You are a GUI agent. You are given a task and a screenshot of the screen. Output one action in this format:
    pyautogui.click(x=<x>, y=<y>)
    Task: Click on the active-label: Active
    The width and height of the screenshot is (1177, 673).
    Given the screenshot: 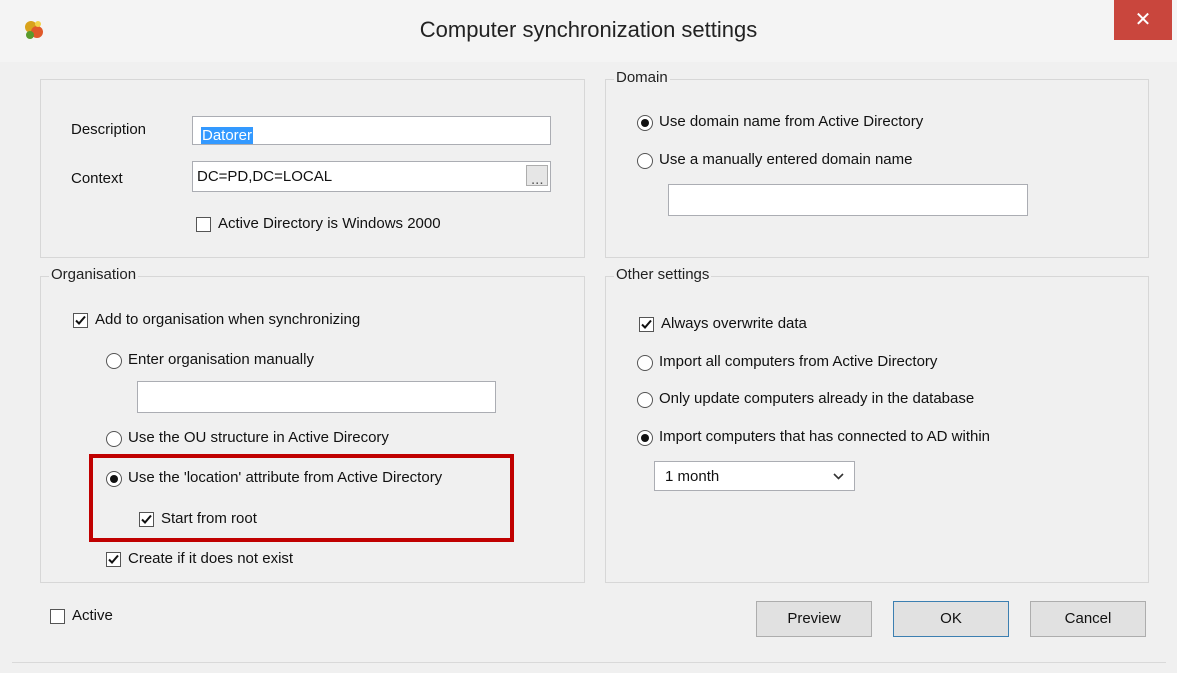 What is the action you would take?
    pyautogui.click(x=92, y=615)
    